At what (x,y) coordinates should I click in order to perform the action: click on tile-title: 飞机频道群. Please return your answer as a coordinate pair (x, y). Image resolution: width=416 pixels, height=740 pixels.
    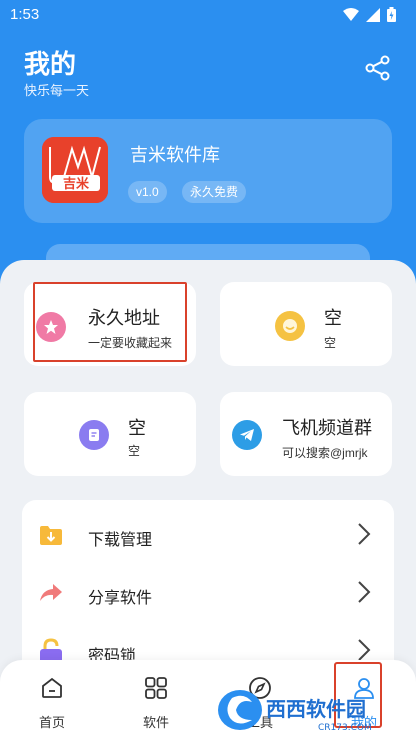
    Looking at the image, I should click on (327, 428).